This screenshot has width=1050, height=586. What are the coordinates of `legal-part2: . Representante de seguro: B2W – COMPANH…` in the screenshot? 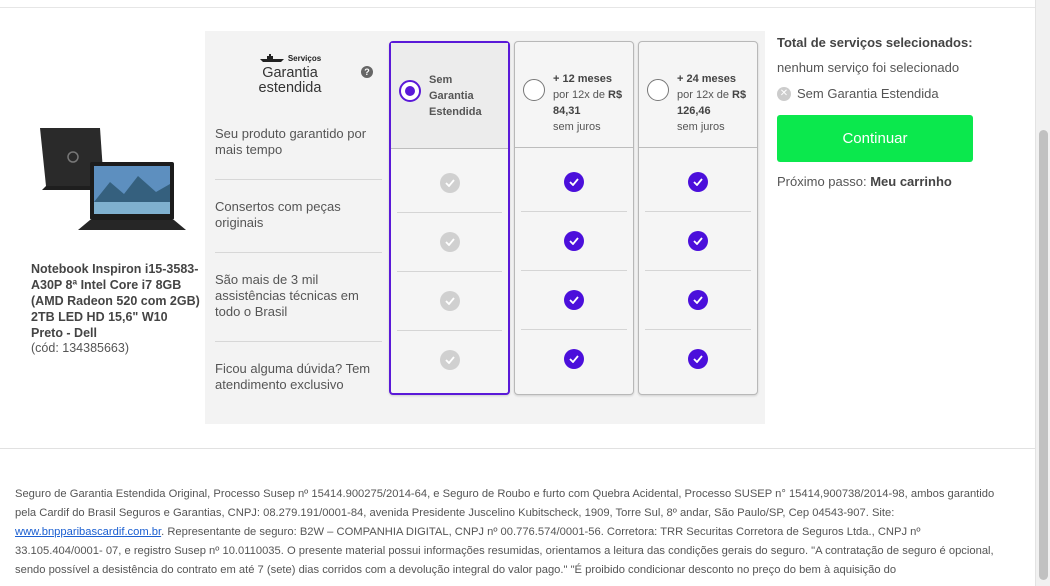 It's located at (504, 551).